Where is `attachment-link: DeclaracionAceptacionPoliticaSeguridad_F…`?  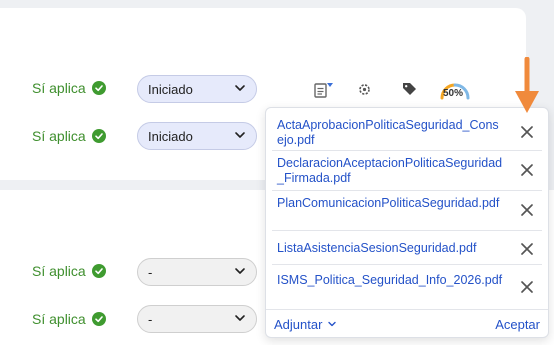 attachment-link: DeclaracionAceptacionPoliticaSeguridad_F… is located at coordinates (390, 171).